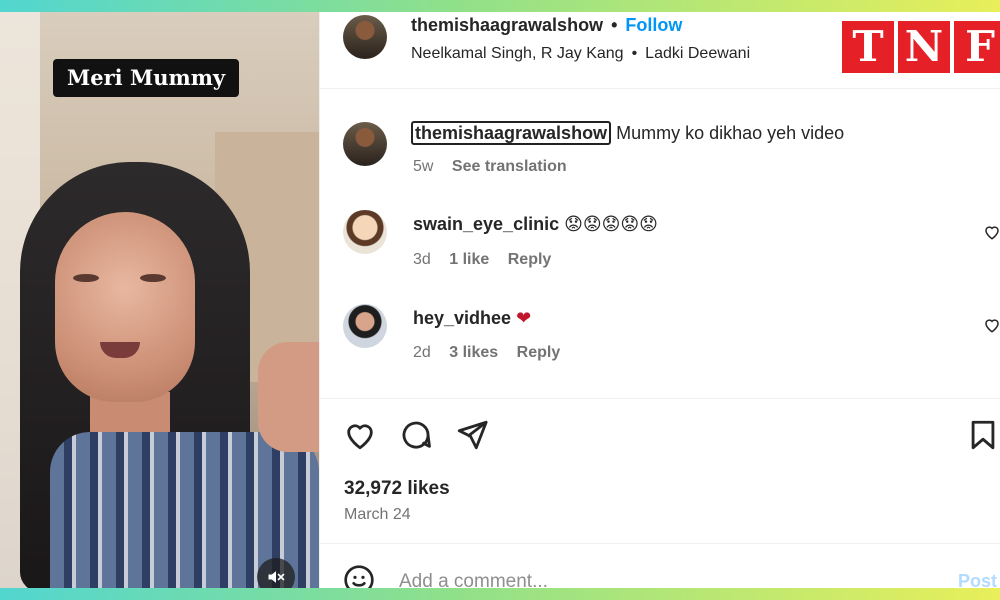  What do you see at coordinates (125, 307) in the screenshot?
I see `person-face` at bounding box center [125, 307].